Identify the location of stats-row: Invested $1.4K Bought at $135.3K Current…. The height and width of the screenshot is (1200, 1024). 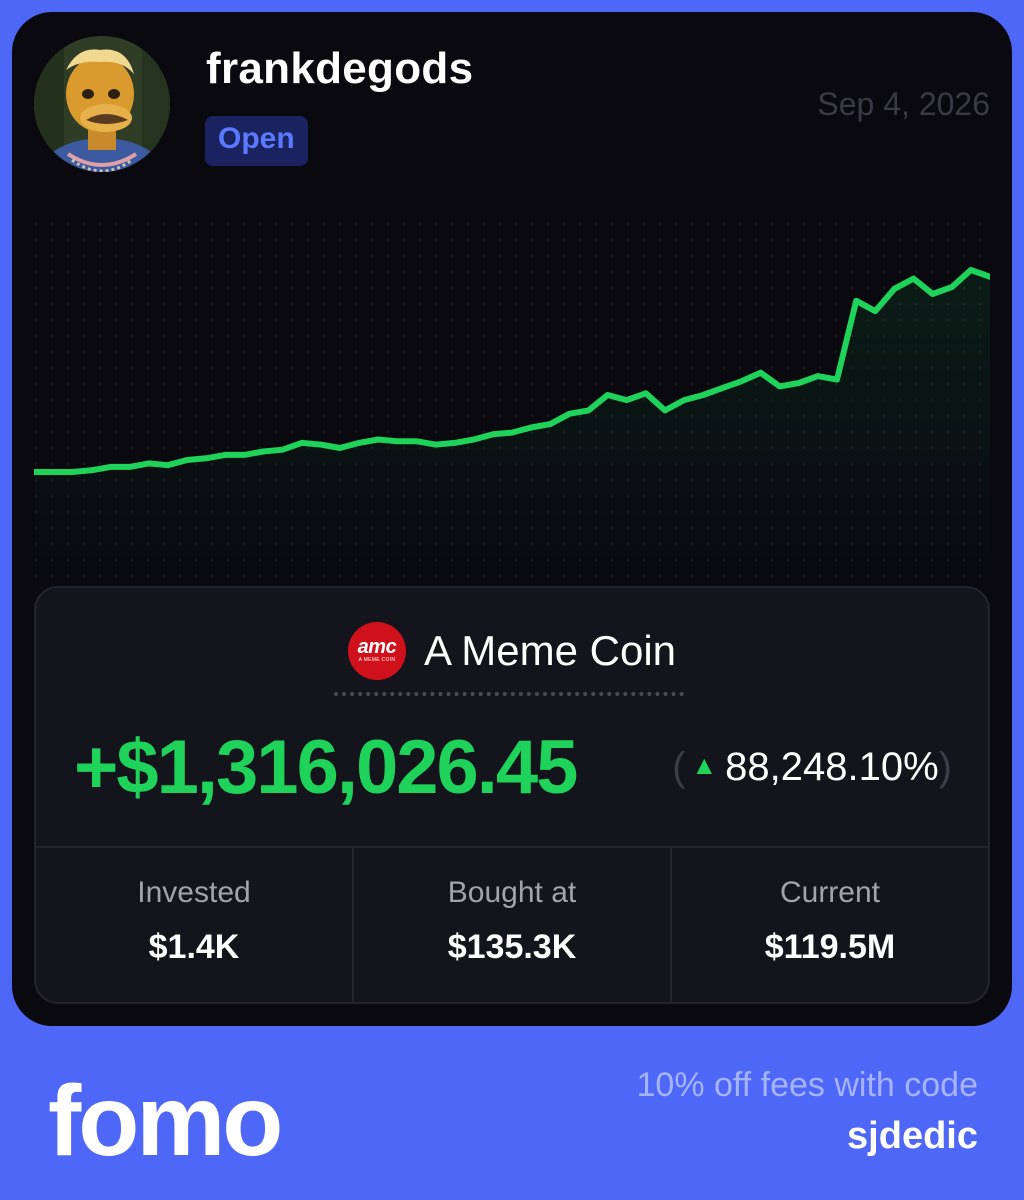
(512, 924).